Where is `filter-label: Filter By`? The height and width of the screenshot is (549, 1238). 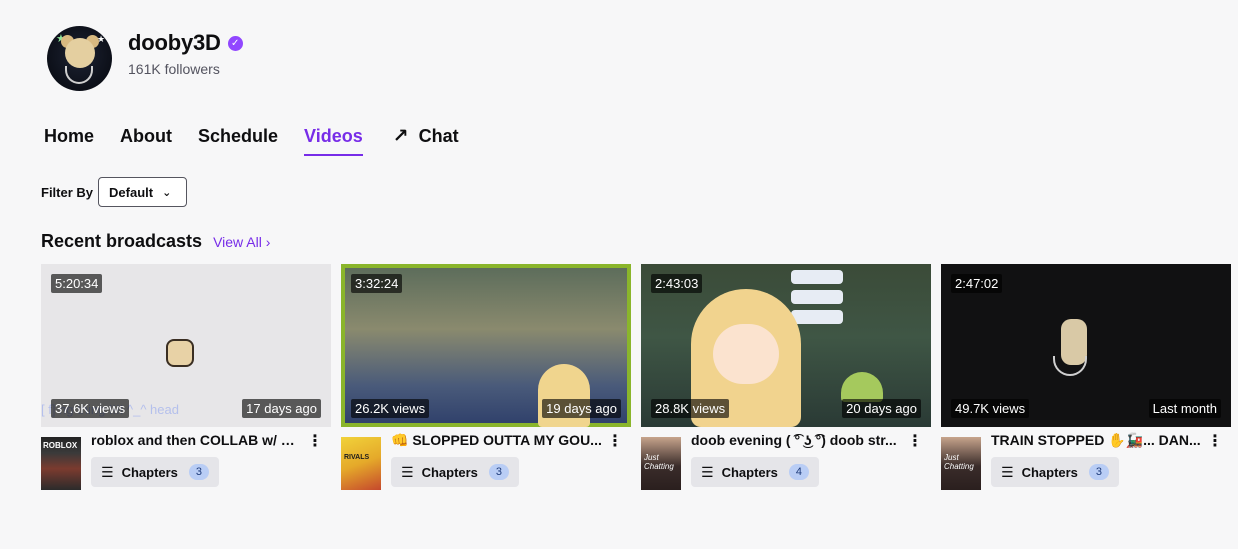
filter-label: Filter By is located at coordinates (67, 192).